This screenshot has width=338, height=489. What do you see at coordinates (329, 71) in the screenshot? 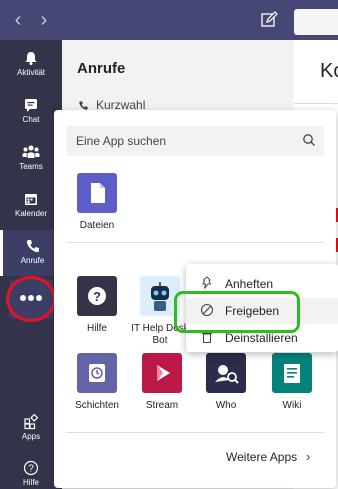
I see `content-title: Ko` at bounding box center [329, 71].